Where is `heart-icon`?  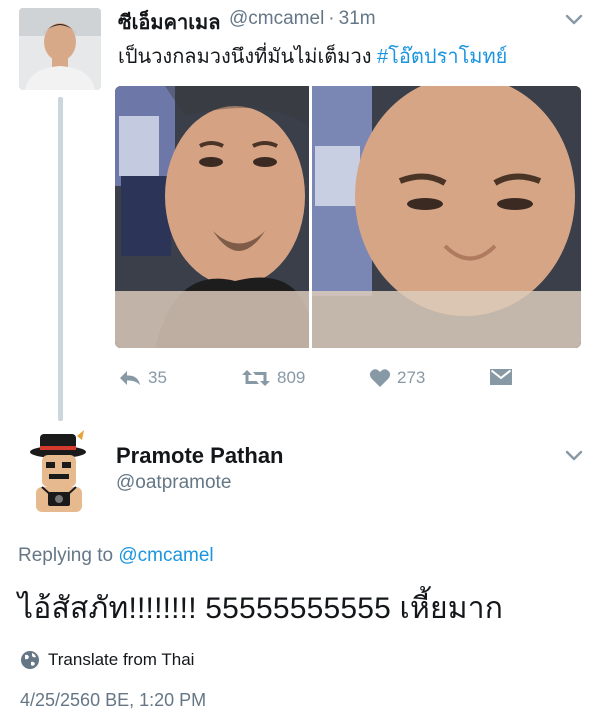 heart-icon is located at coordinates (380, 378).